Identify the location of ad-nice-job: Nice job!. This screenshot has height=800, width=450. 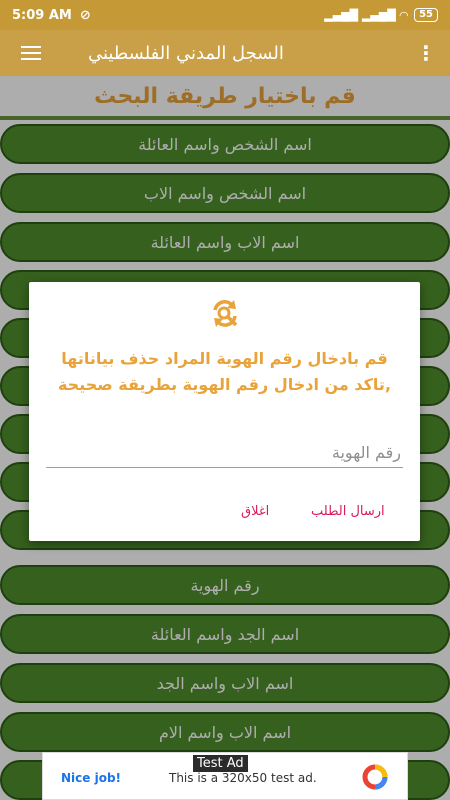
(91, 778).